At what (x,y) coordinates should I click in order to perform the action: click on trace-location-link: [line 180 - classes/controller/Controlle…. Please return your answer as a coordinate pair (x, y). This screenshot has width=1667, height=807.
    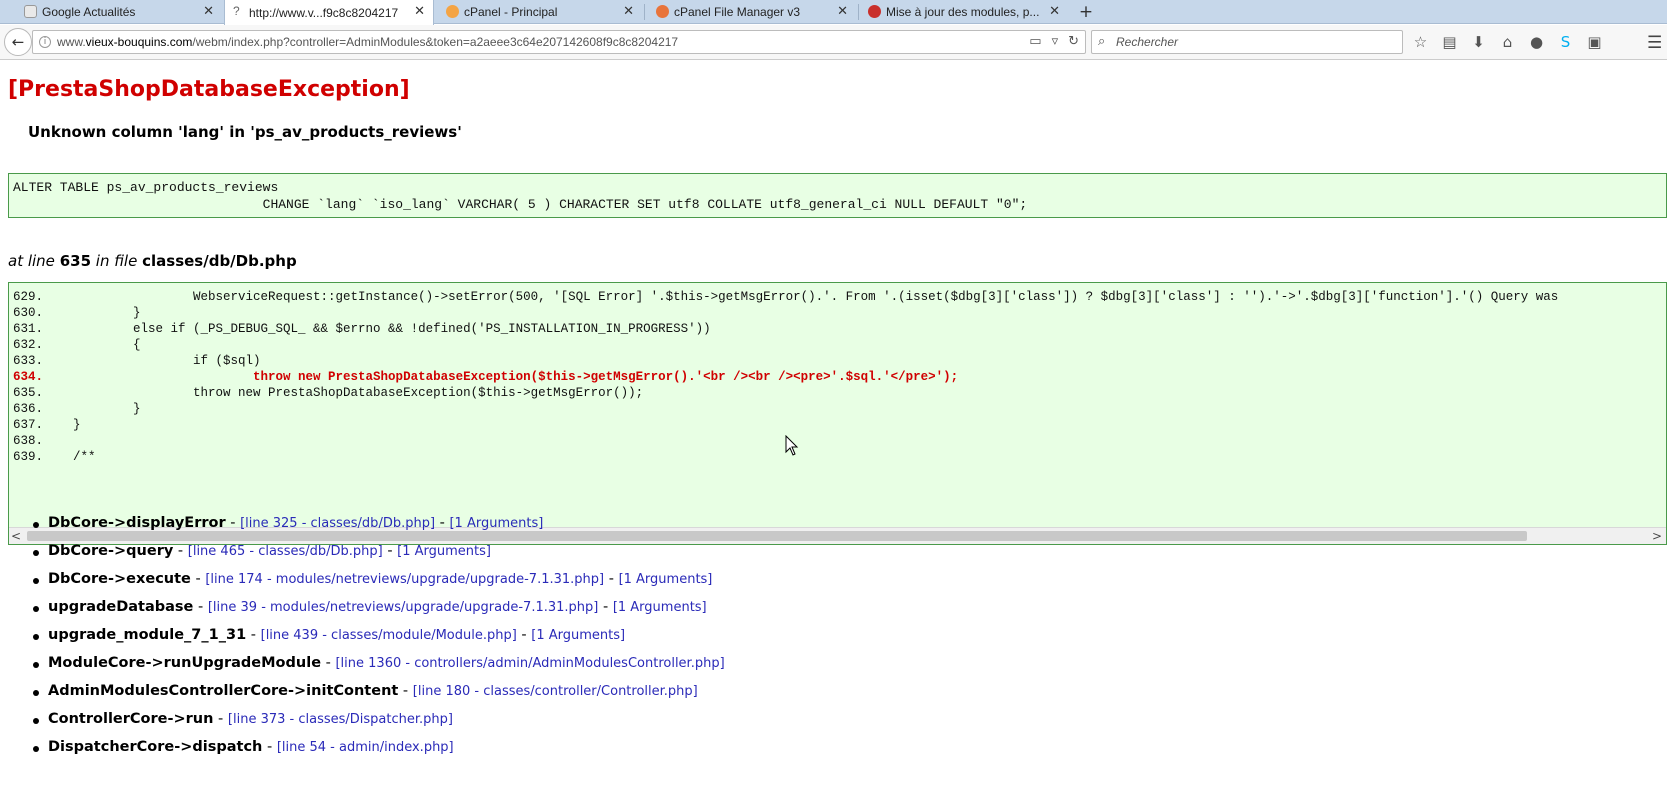
    Looking at the image, I should click on (555, 691).